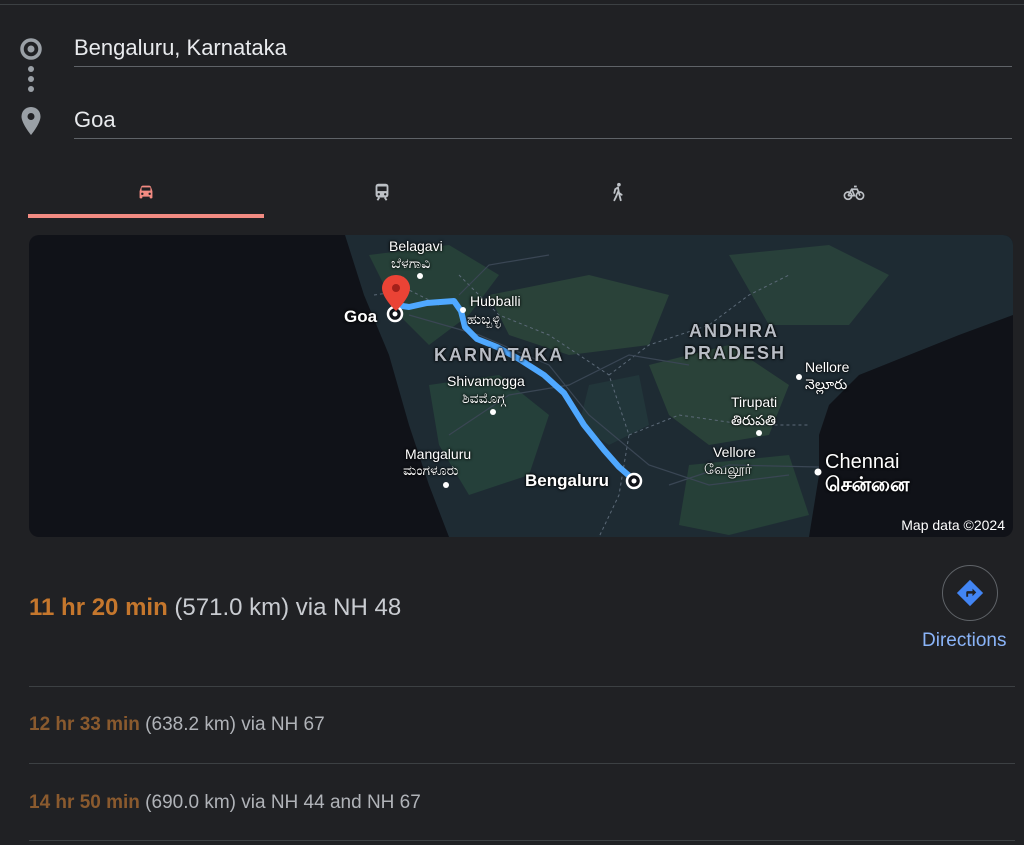  I want to click on map-label-andhra: ANDHRA, so click(734, 331).